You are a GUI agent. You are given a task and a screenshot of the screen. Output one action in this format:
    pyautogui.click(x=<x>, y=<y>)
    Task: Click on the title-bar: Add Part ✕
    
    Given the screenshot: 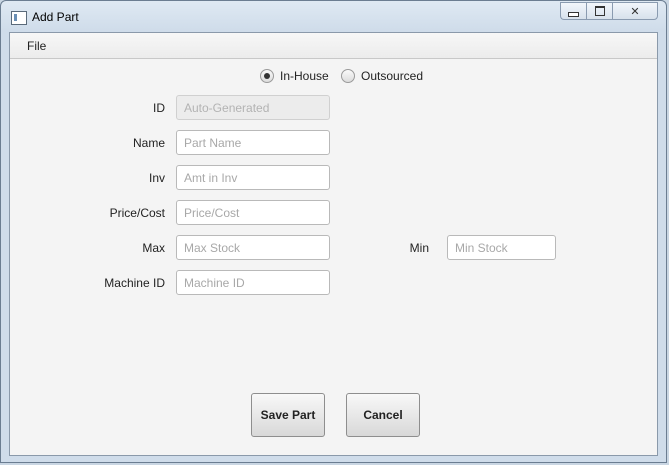 What is the action you would take?
    pyautogui.click(x=333, y=16)
    